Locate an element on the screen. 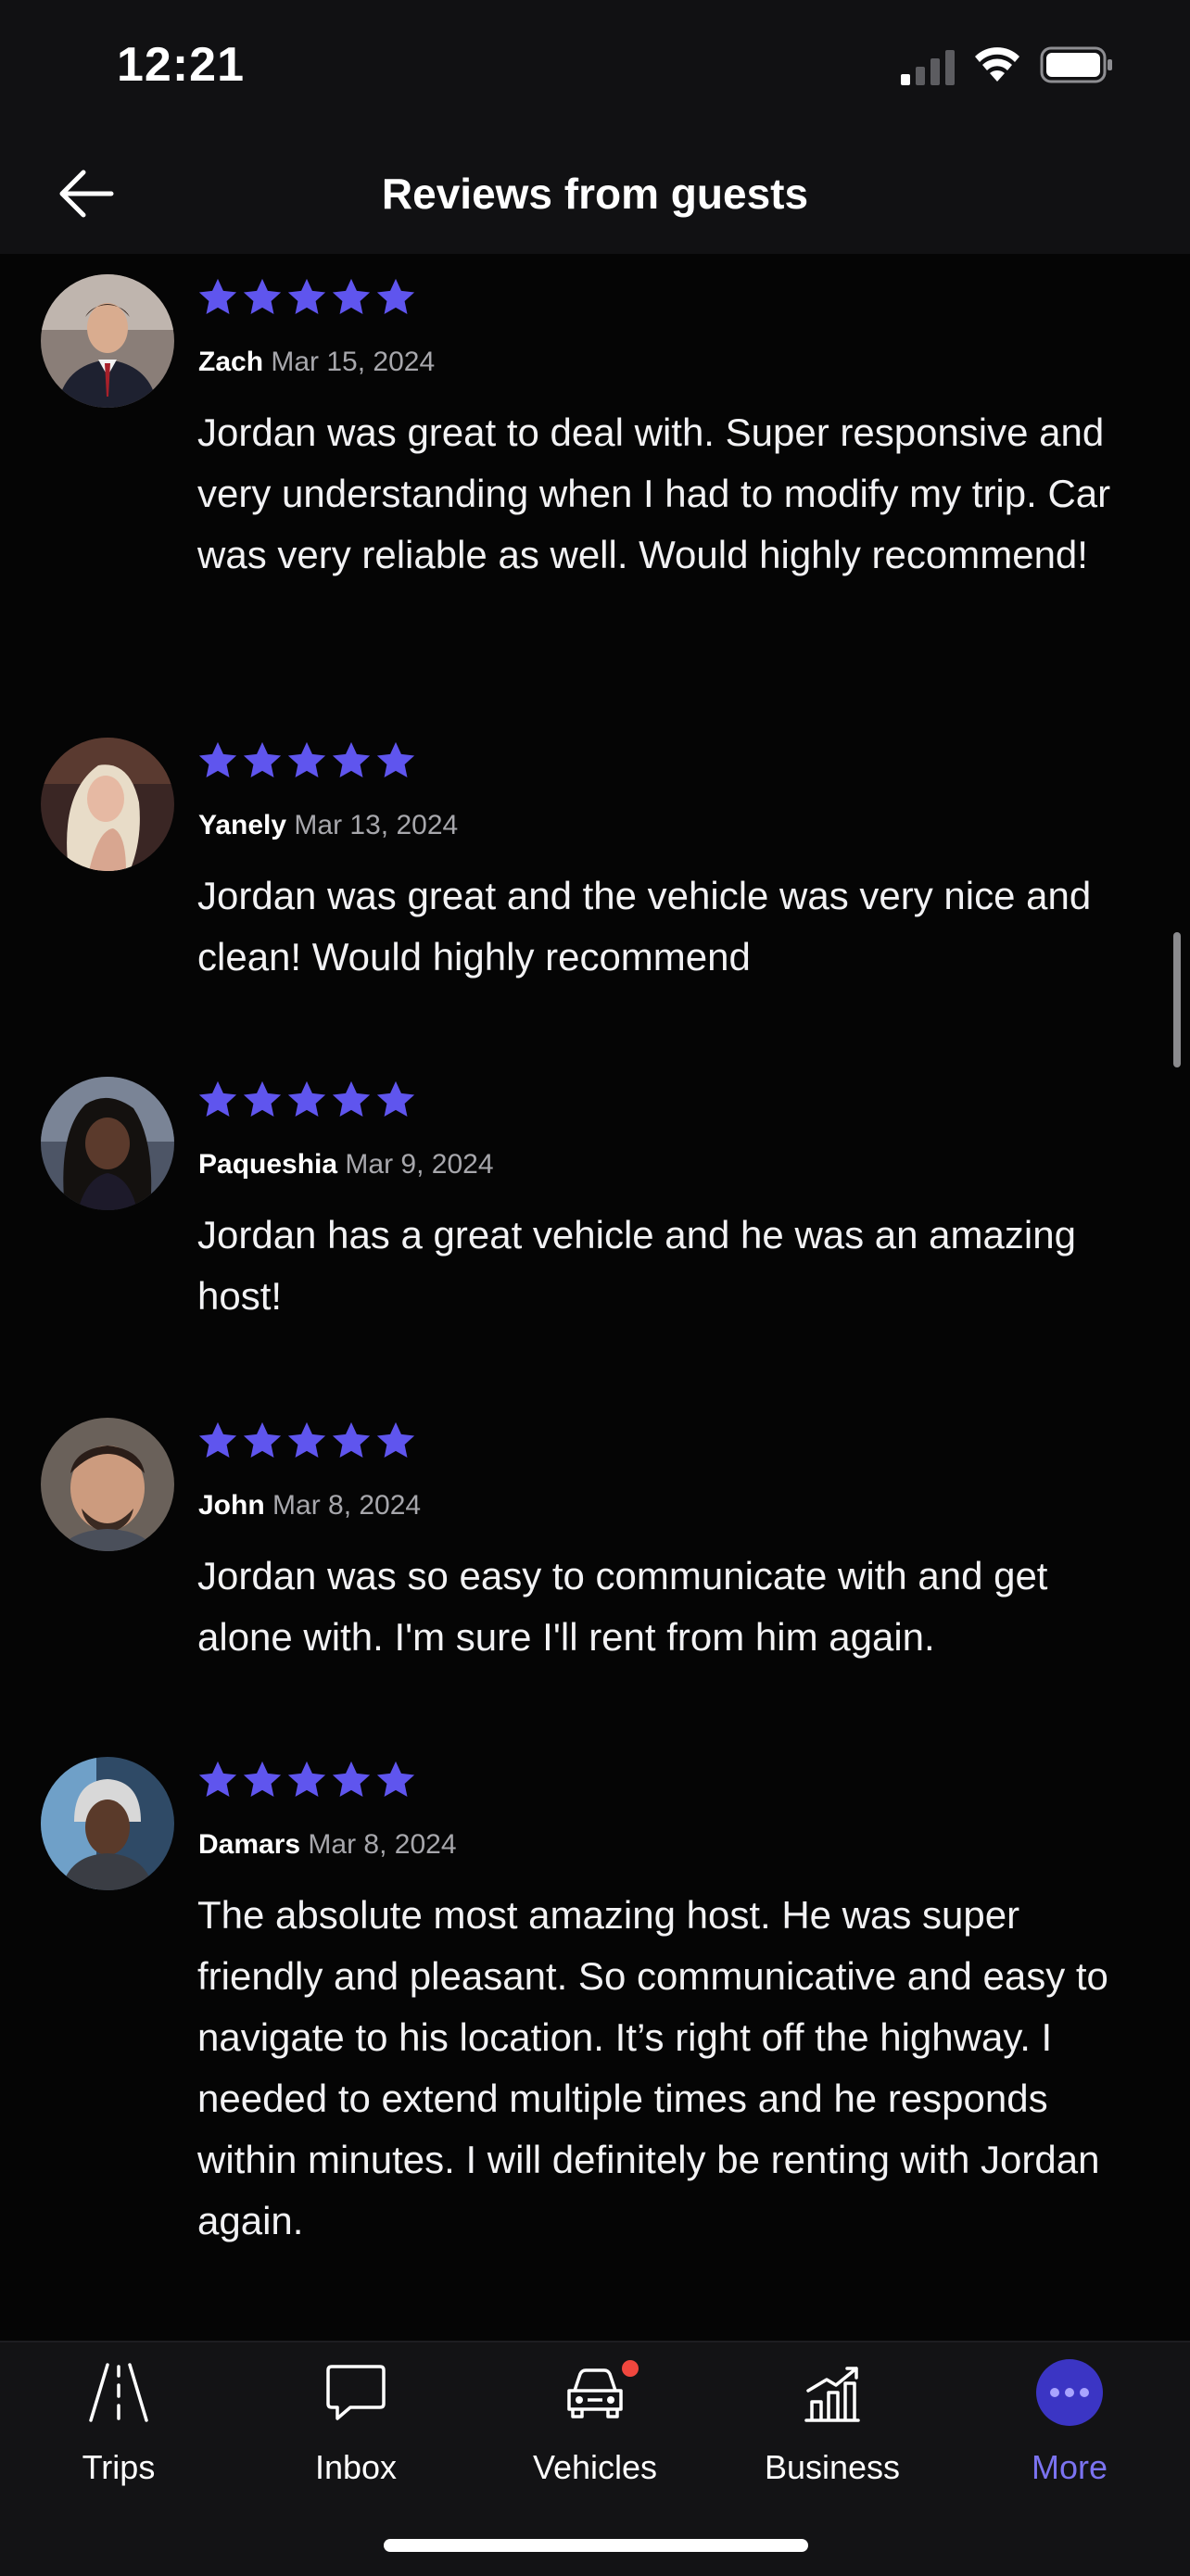 The width and height of the screenshot is (1190, 2576). tab-inbox: Inbox is located at coordinates (356, 2422).